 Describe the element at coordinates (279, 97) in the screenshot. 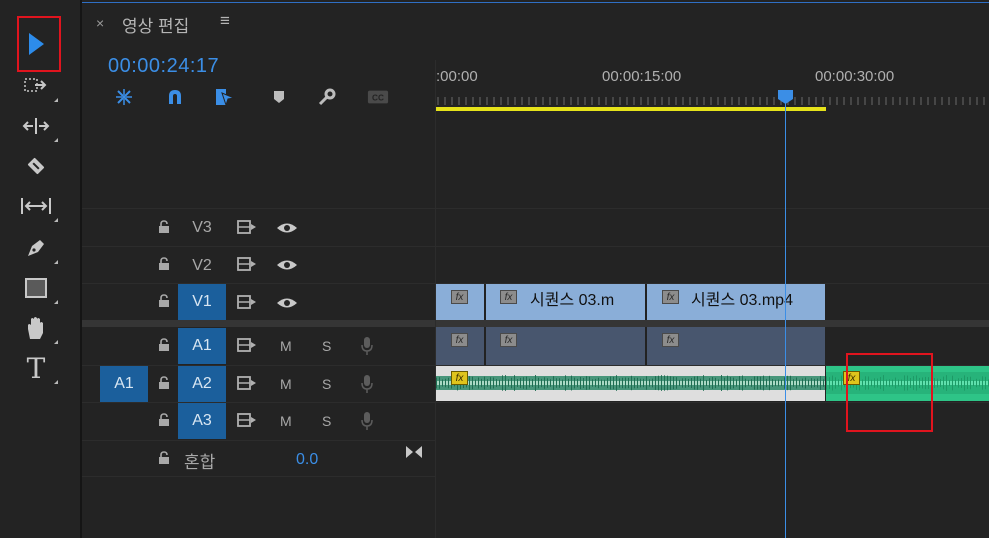

I see `add-marker-icon` at that location.